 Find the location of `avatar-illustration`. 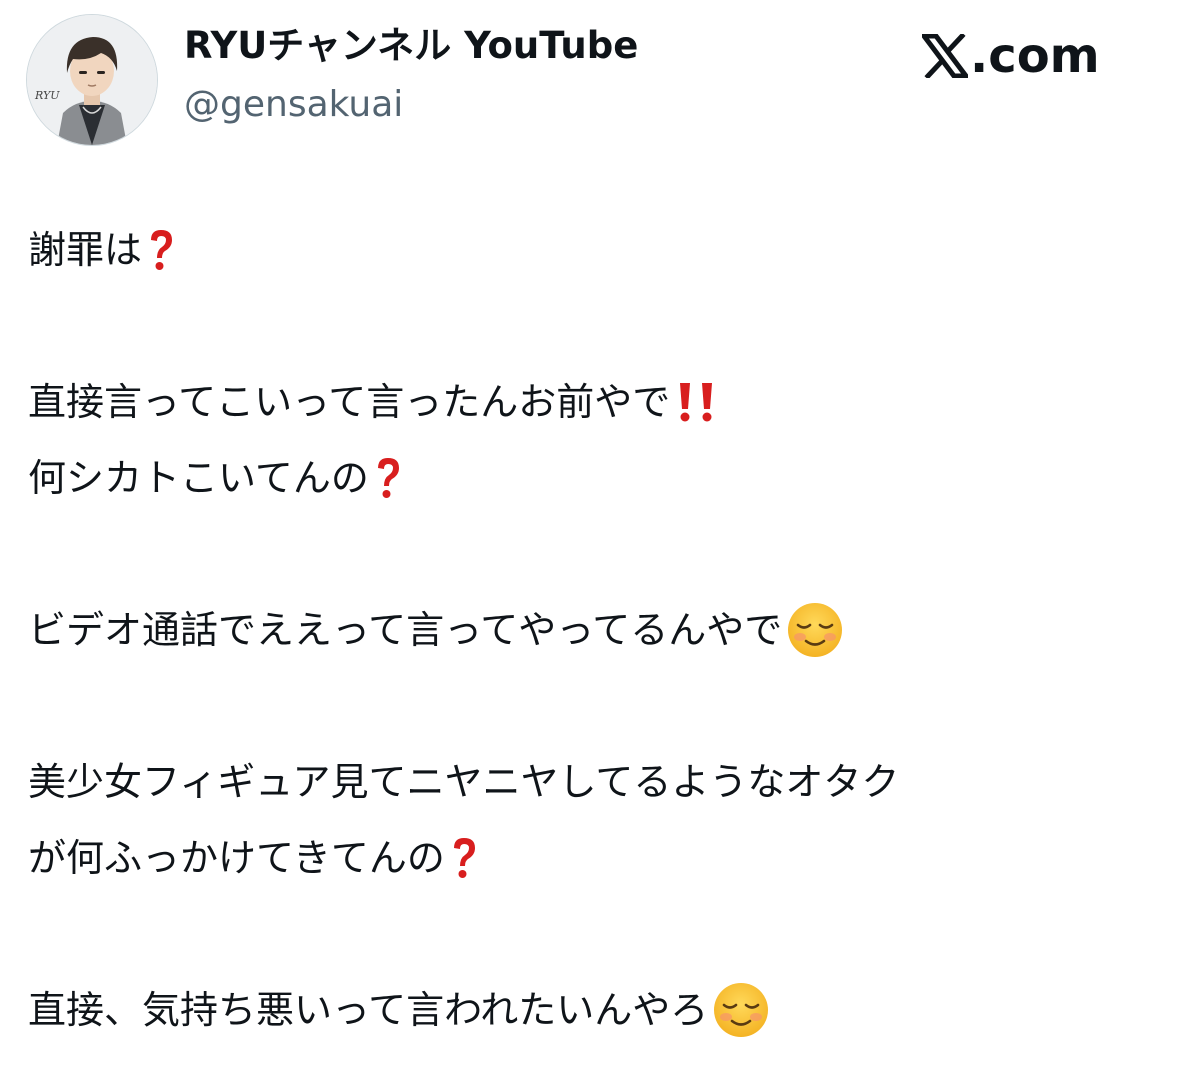

avatar-illustration is located at coordinates (92, 80).